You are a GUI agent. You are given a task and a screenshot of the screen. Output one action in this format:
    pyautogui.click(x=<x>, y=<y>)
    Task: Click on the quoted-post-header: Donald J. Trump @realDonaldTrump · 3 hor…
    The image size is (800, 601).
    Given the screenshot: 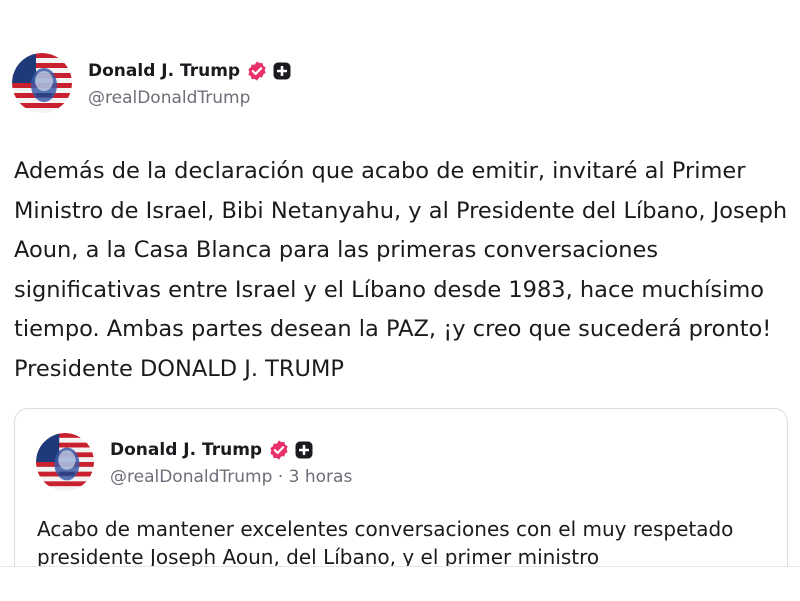 What is the action you would take?
    pyautogui.click(x=194, y=462)
    